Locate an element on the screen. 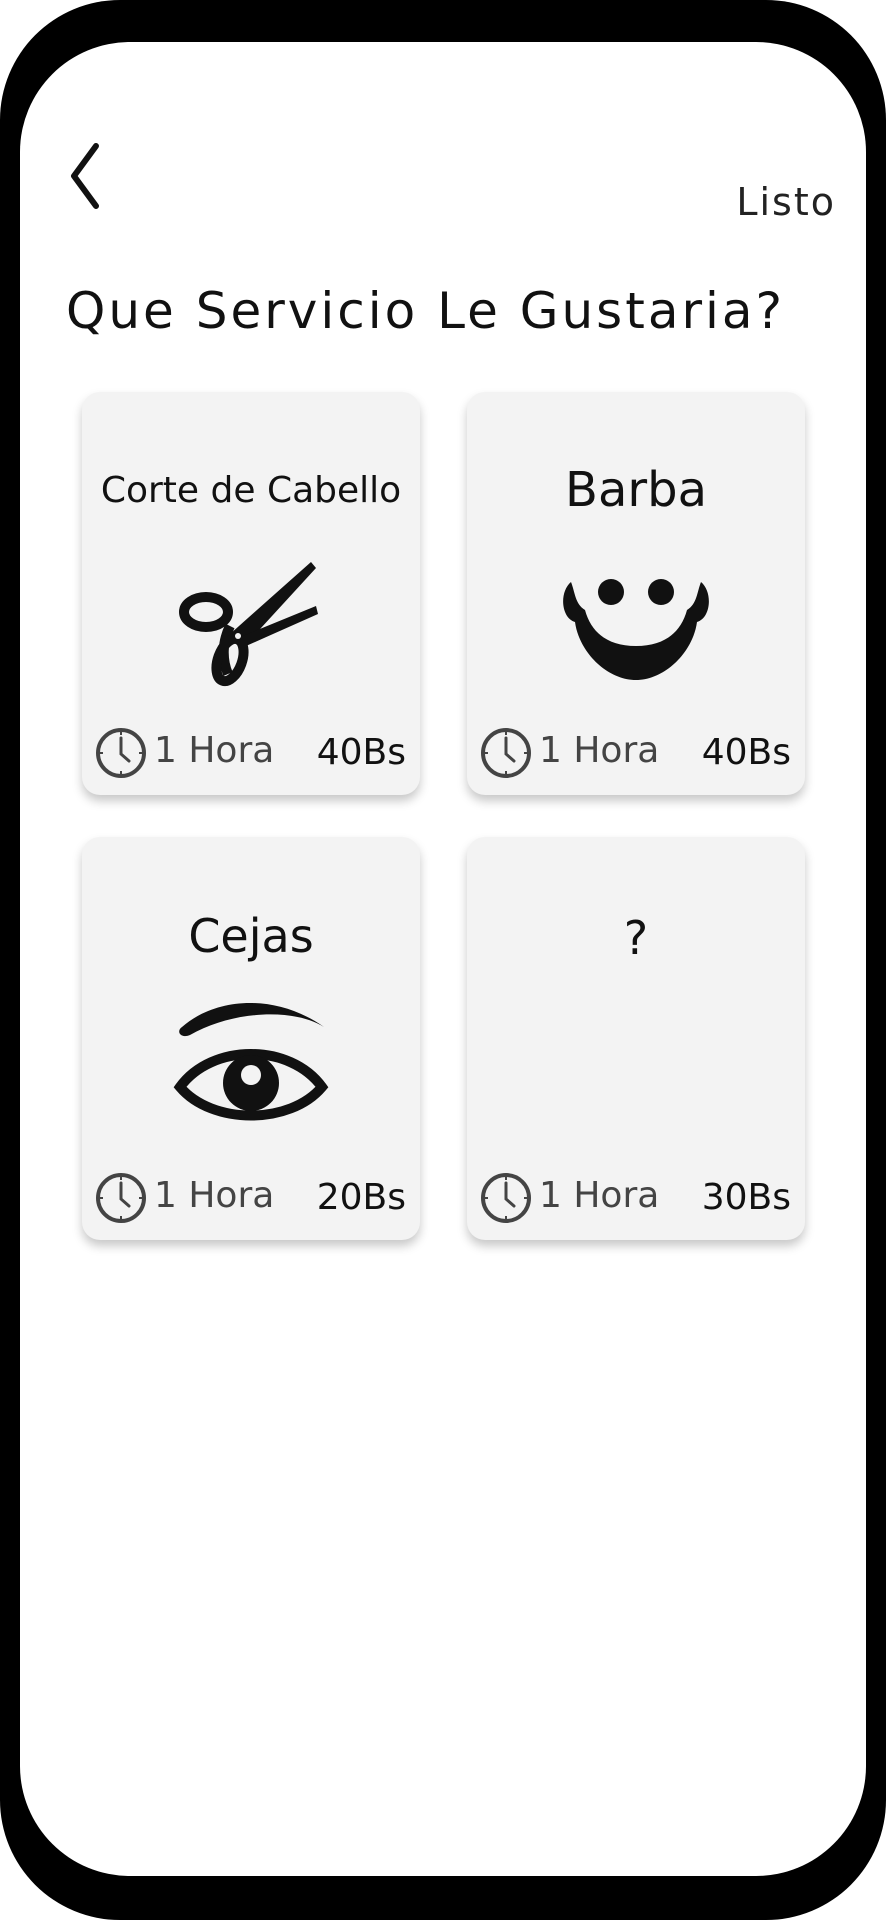 The height and width of the screenshot is (1920, 886). service-name: Cejas is located at coordinates (251, 936).